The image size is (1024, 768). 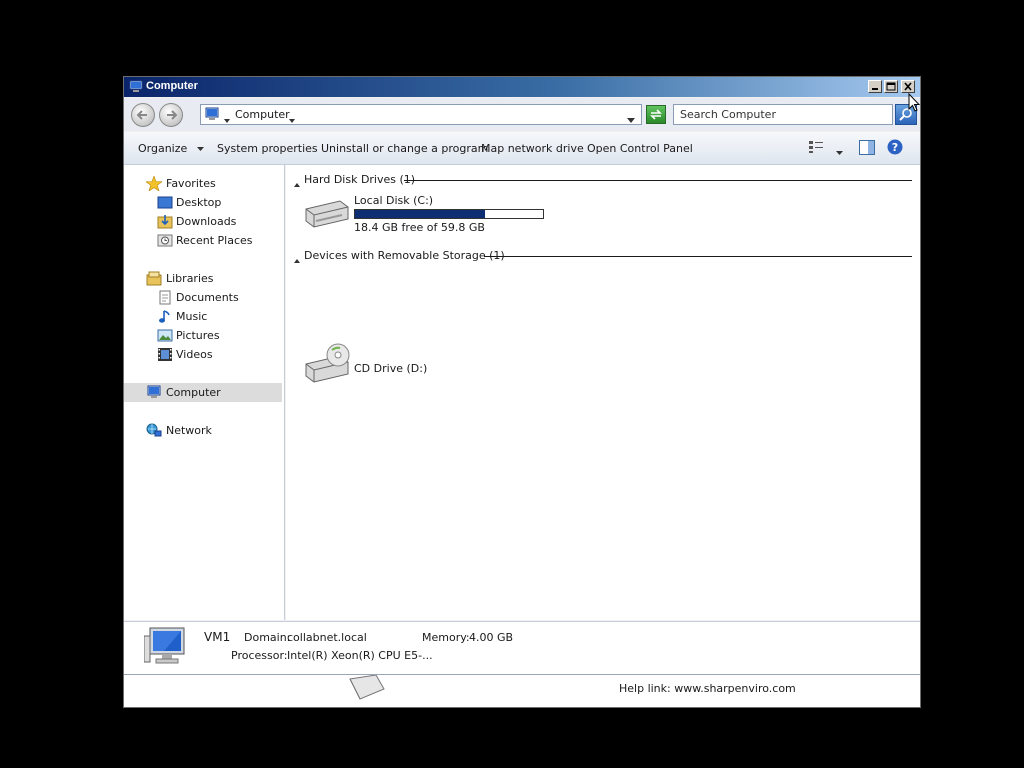 I want to click on sidebar-item-label: Documents, so click(x=207, y=297).